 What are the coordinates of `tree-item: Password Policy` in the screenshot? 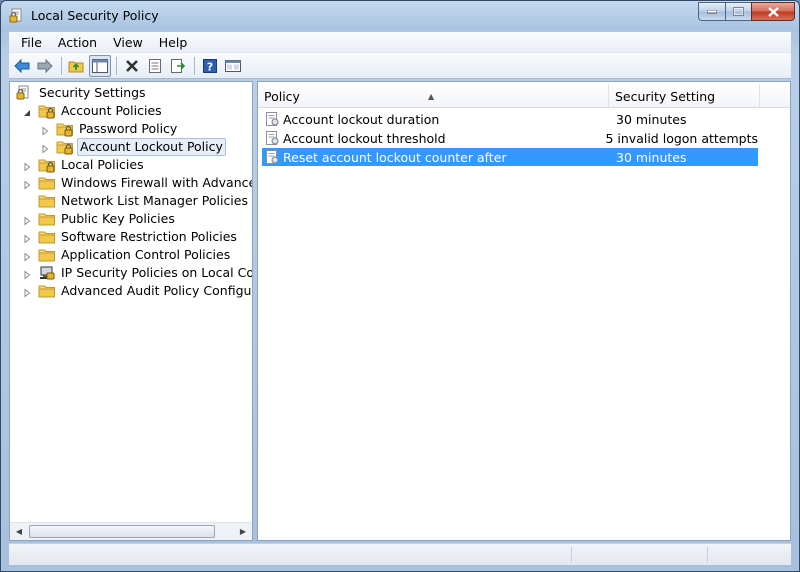 It's located at (109, 129).